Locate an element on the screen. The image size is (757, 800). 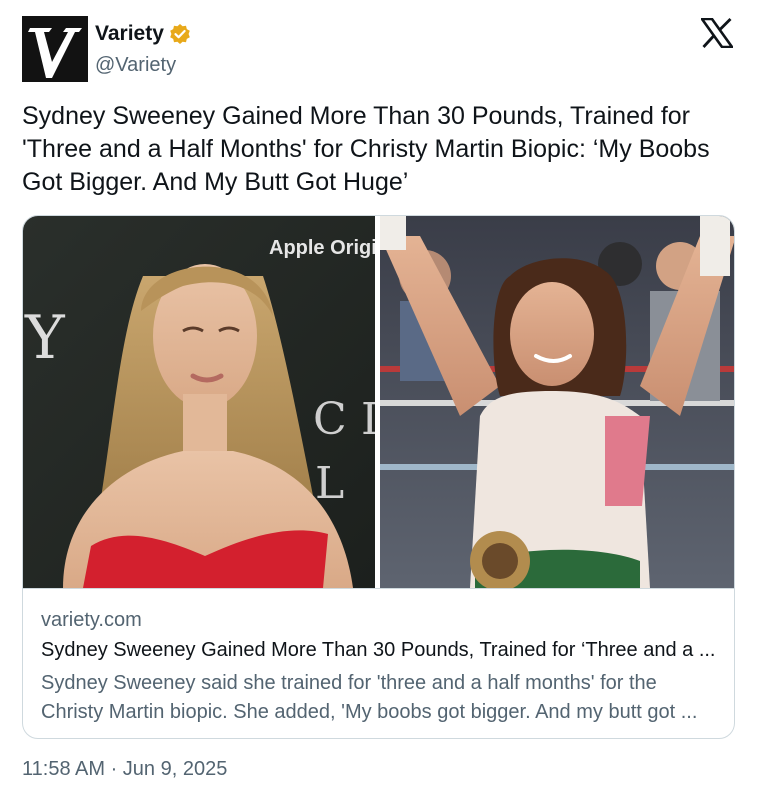
x-logo-icon is located at coordinates (717, 33).